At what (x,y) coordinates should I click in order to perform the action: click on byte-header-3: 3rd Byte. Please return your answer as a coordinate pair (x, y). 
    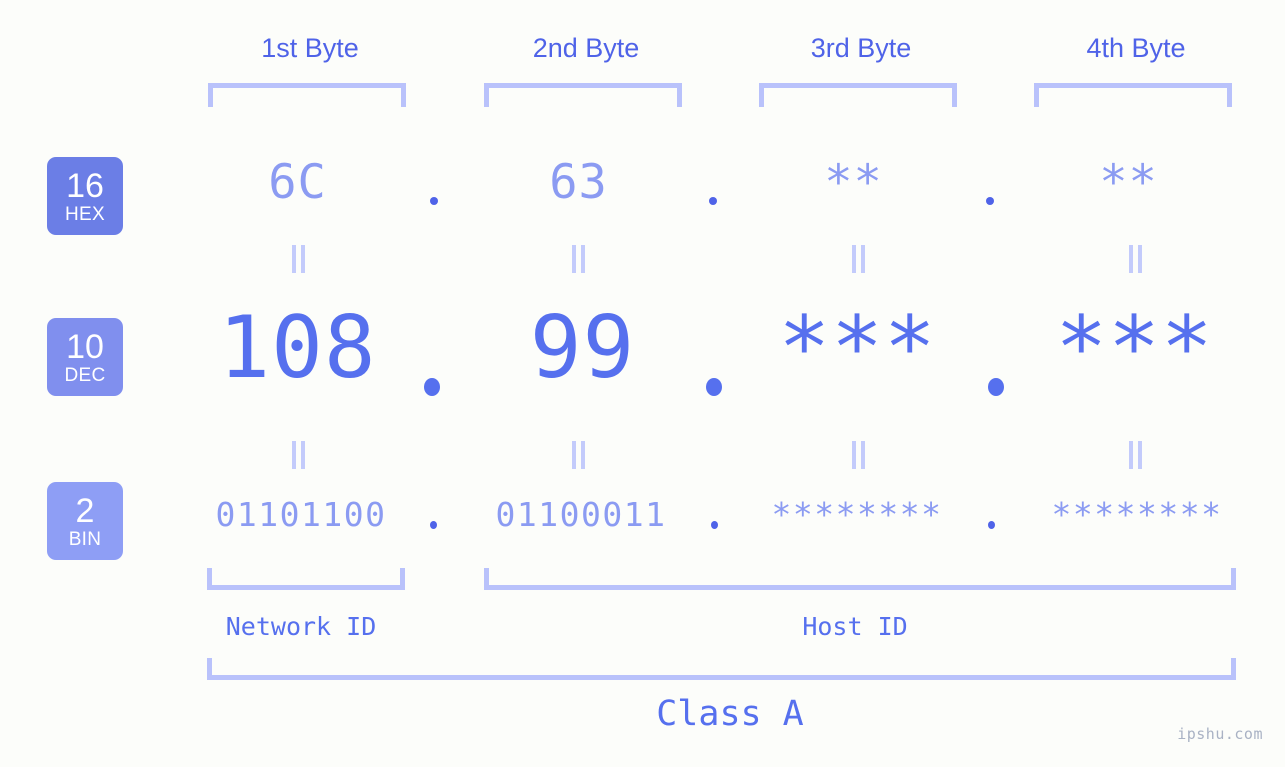
    Looking at the image, I should click on (861, 48).